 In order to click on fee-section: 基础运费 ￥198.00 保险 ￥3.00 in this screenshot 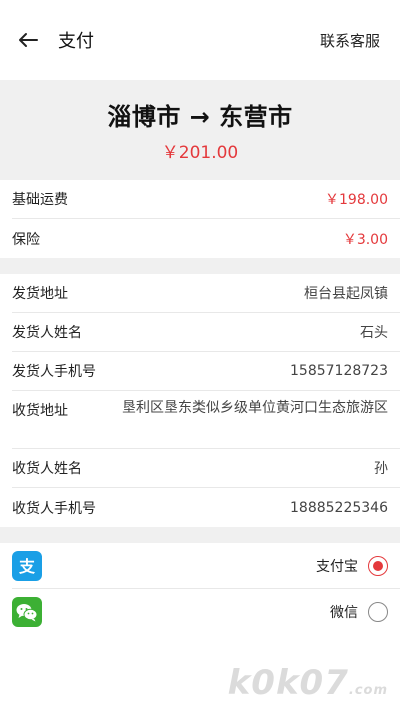, I will do `click(200, 219)`.